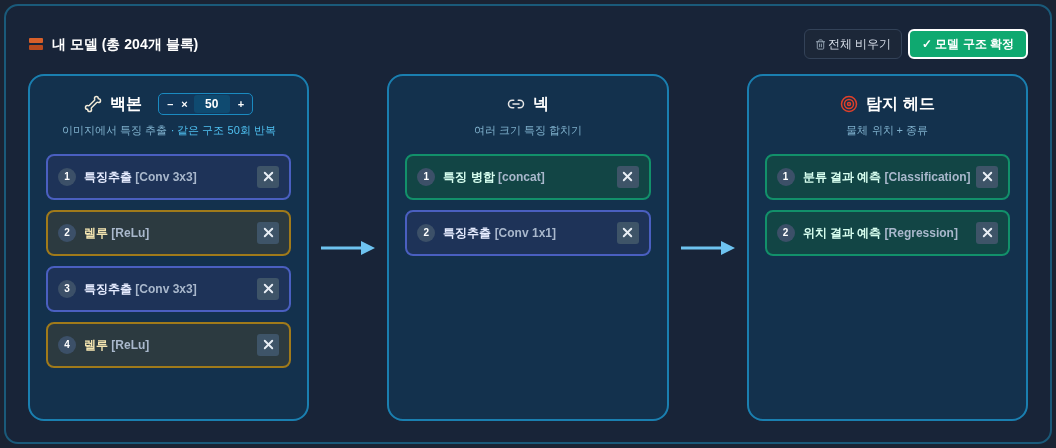 Image resolution: width=1056 pixels, height=448 pixels. What do you see at coordinates (900, 104) in the screenshot?
I see `stage-title: 탐지 헤드` at bounding box center [900, 104].